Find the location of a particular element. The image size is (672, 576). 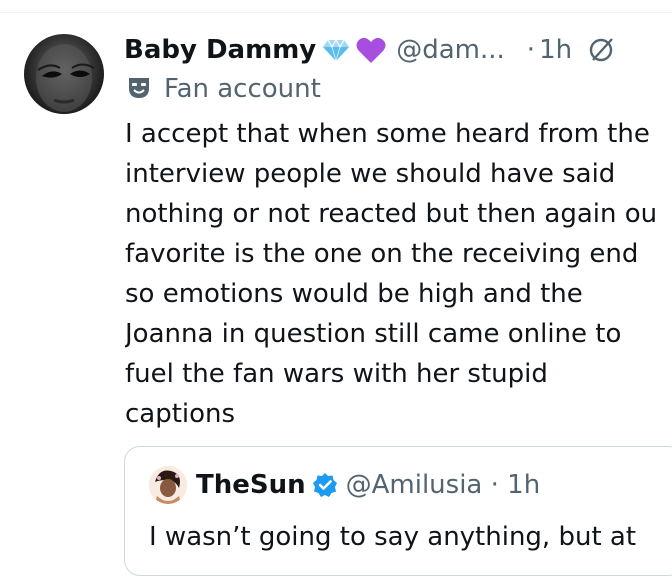

avatar is located at coordinates (64, 74).